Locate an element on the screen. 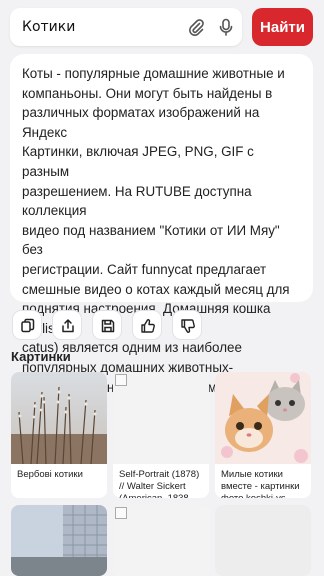  images-section-title: Картинки is located at coordinates (41, 356).